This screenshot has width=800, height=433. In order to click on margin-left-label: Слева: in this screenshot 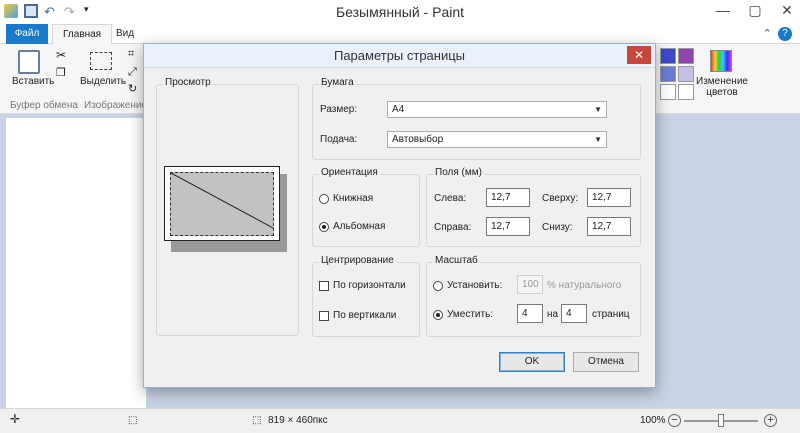, I will do `click(450, 198)`.